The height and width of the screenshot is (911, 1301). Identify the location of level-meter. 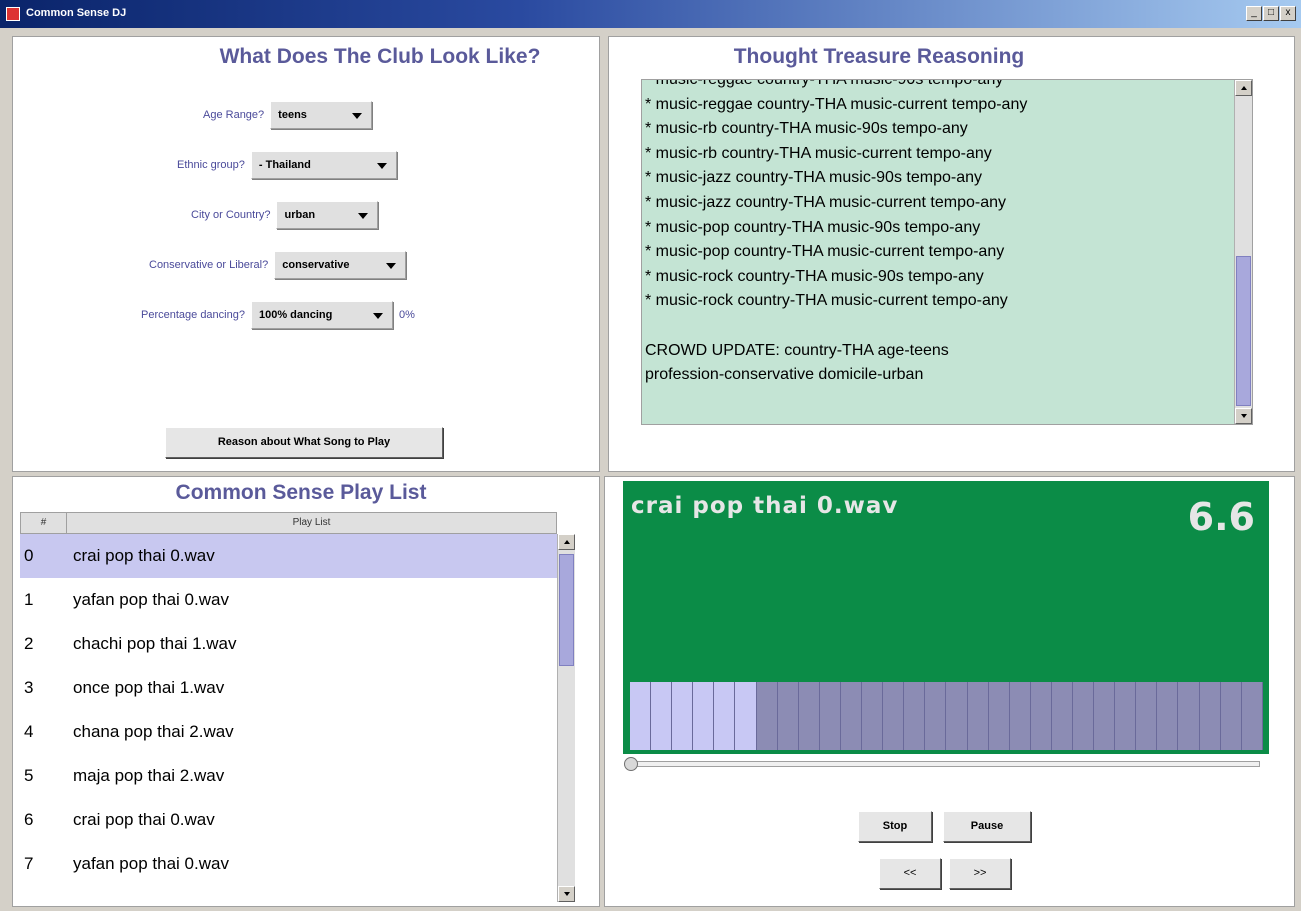
(946, 716).